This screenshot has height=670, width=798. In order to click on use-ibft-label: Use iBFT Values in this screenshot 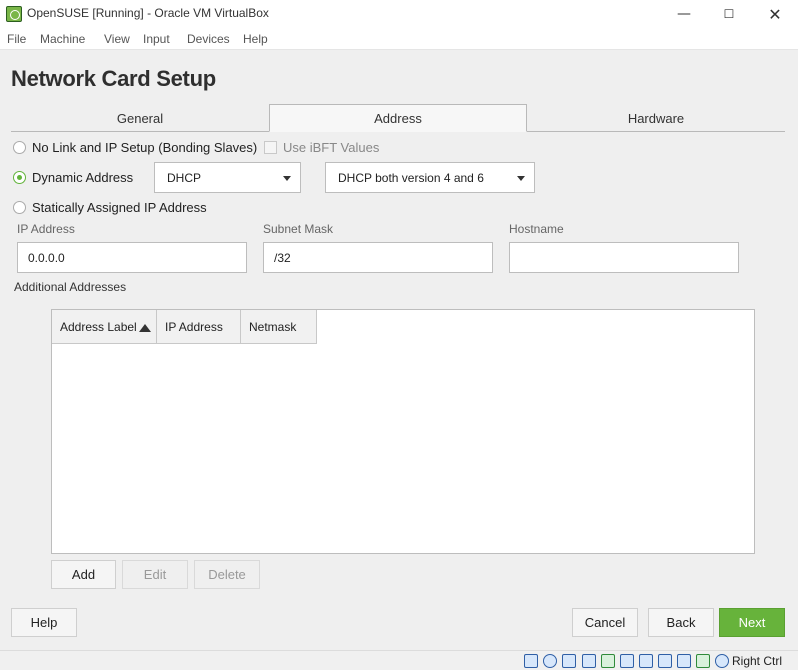, I will do `click(331, 147)`.